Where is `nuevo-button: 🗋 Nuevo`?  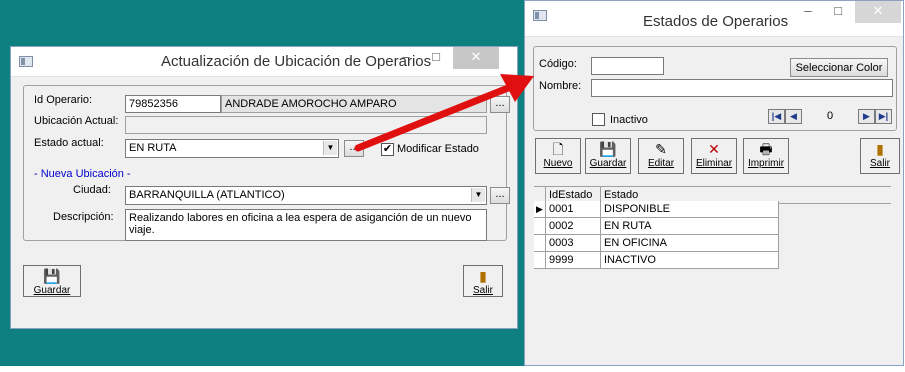 nuevo-button: 🗋 Nuevo is located at coordinates (558, 156).